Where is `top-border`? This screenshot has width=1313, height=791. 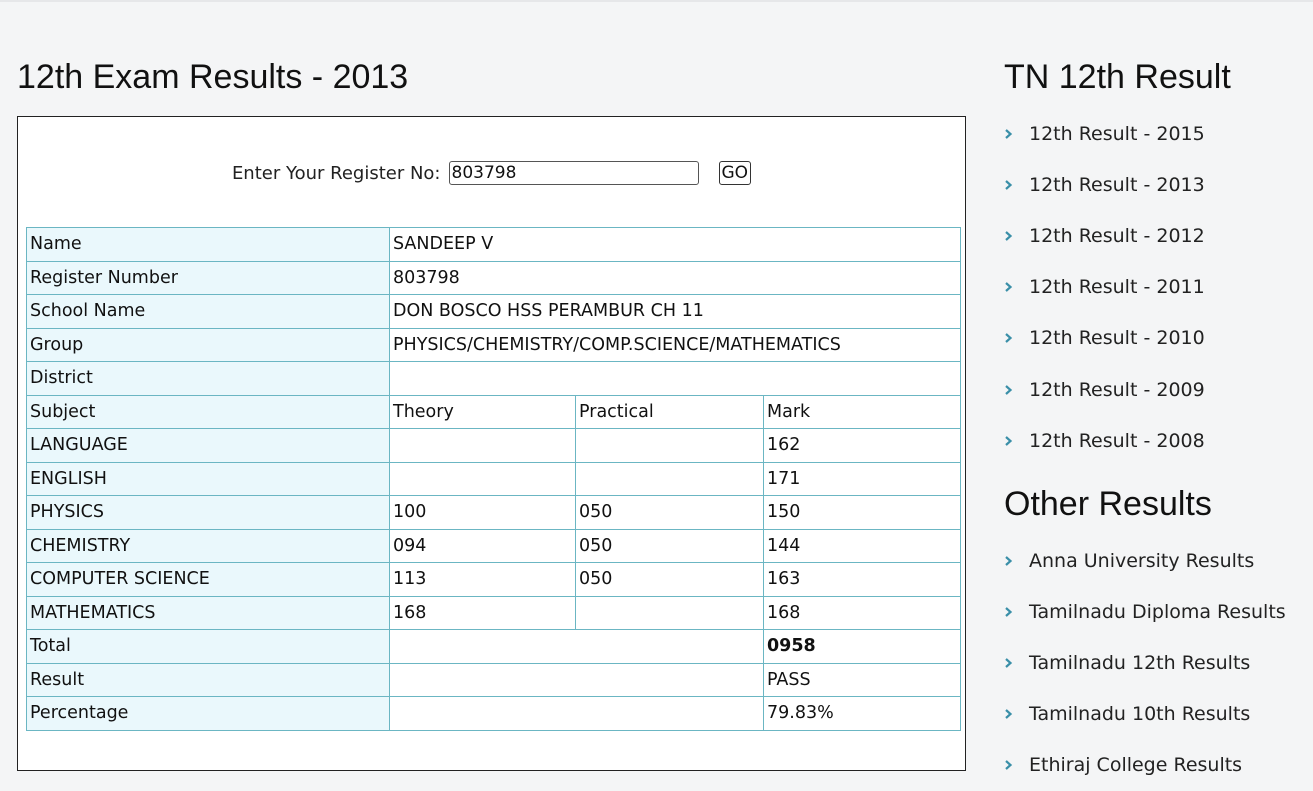 top-border is located at coordinates (656, 1).